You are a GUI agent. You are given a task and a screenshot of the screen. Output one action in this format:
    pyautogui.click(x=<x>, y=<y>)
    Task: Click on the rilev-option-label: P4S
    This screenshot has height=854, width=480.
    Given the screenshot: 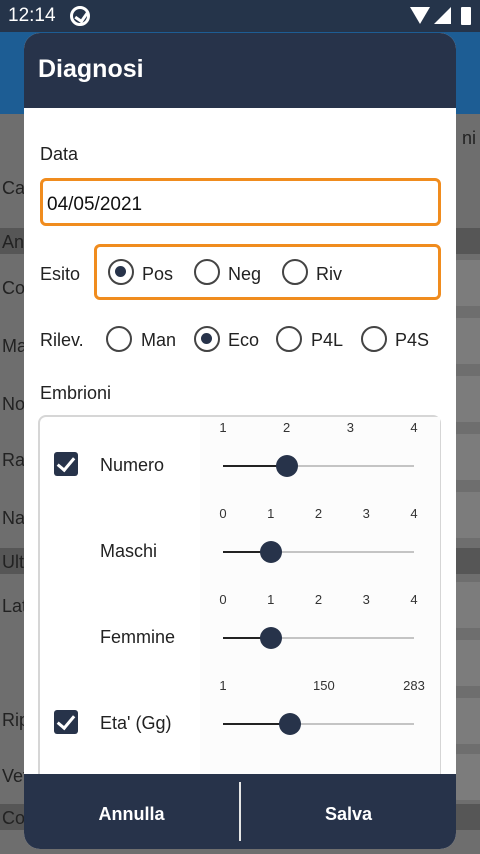 What is the action you would take?
    pyautogui.click(x=412, y=340)
    